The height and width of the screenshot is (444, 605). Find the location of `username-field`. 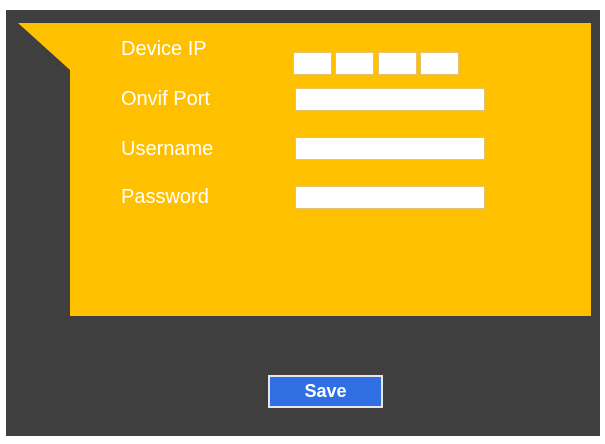

username-field is located at coordinates (390, 148).